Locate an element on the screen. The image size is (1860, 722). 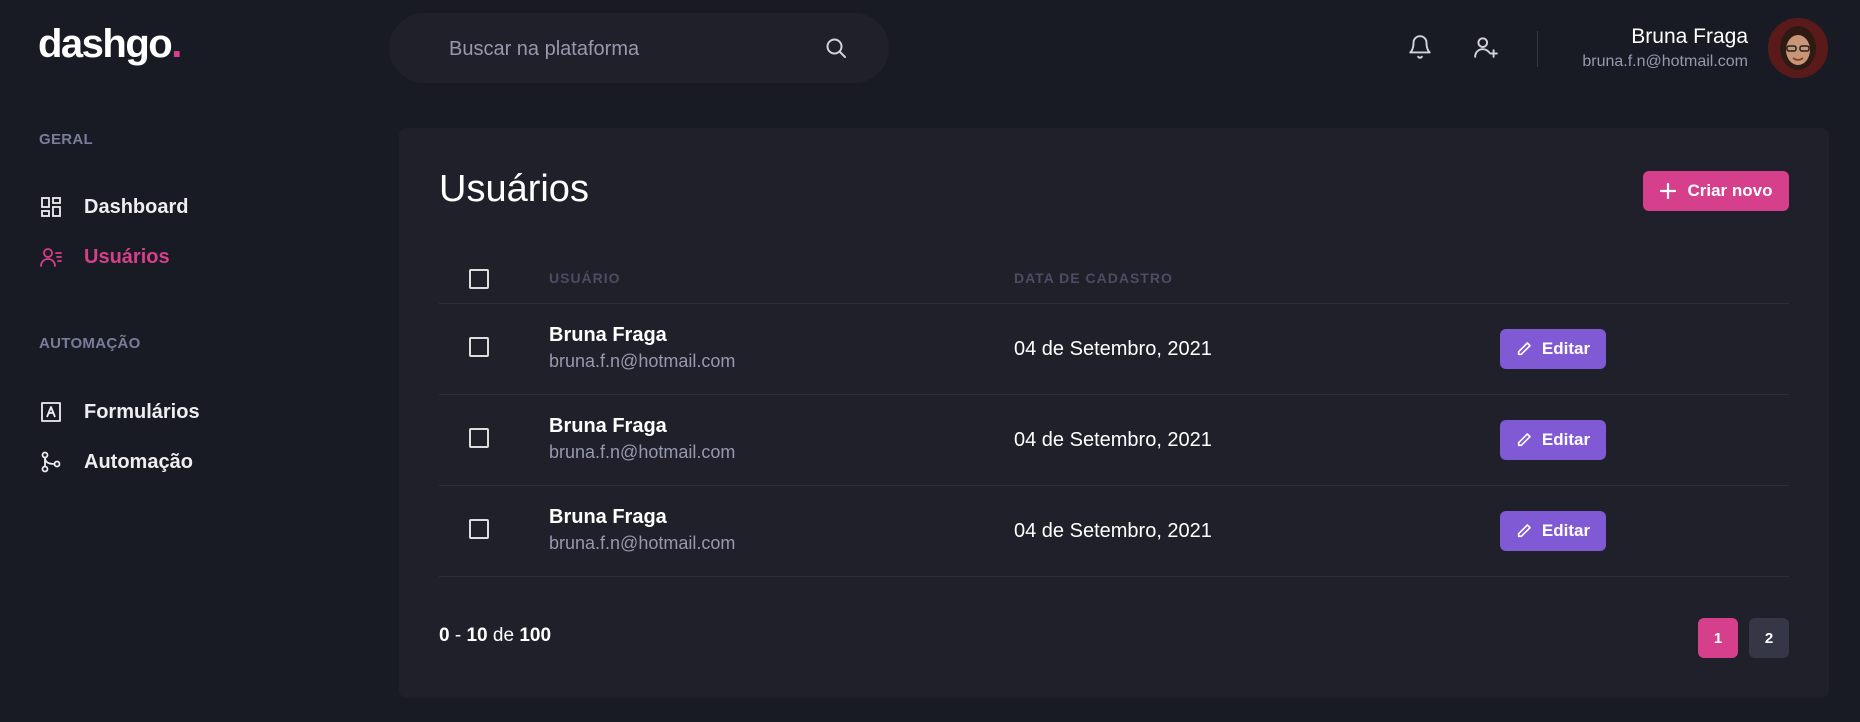
logo-text: dashgo is located at coordinates (105, 44).